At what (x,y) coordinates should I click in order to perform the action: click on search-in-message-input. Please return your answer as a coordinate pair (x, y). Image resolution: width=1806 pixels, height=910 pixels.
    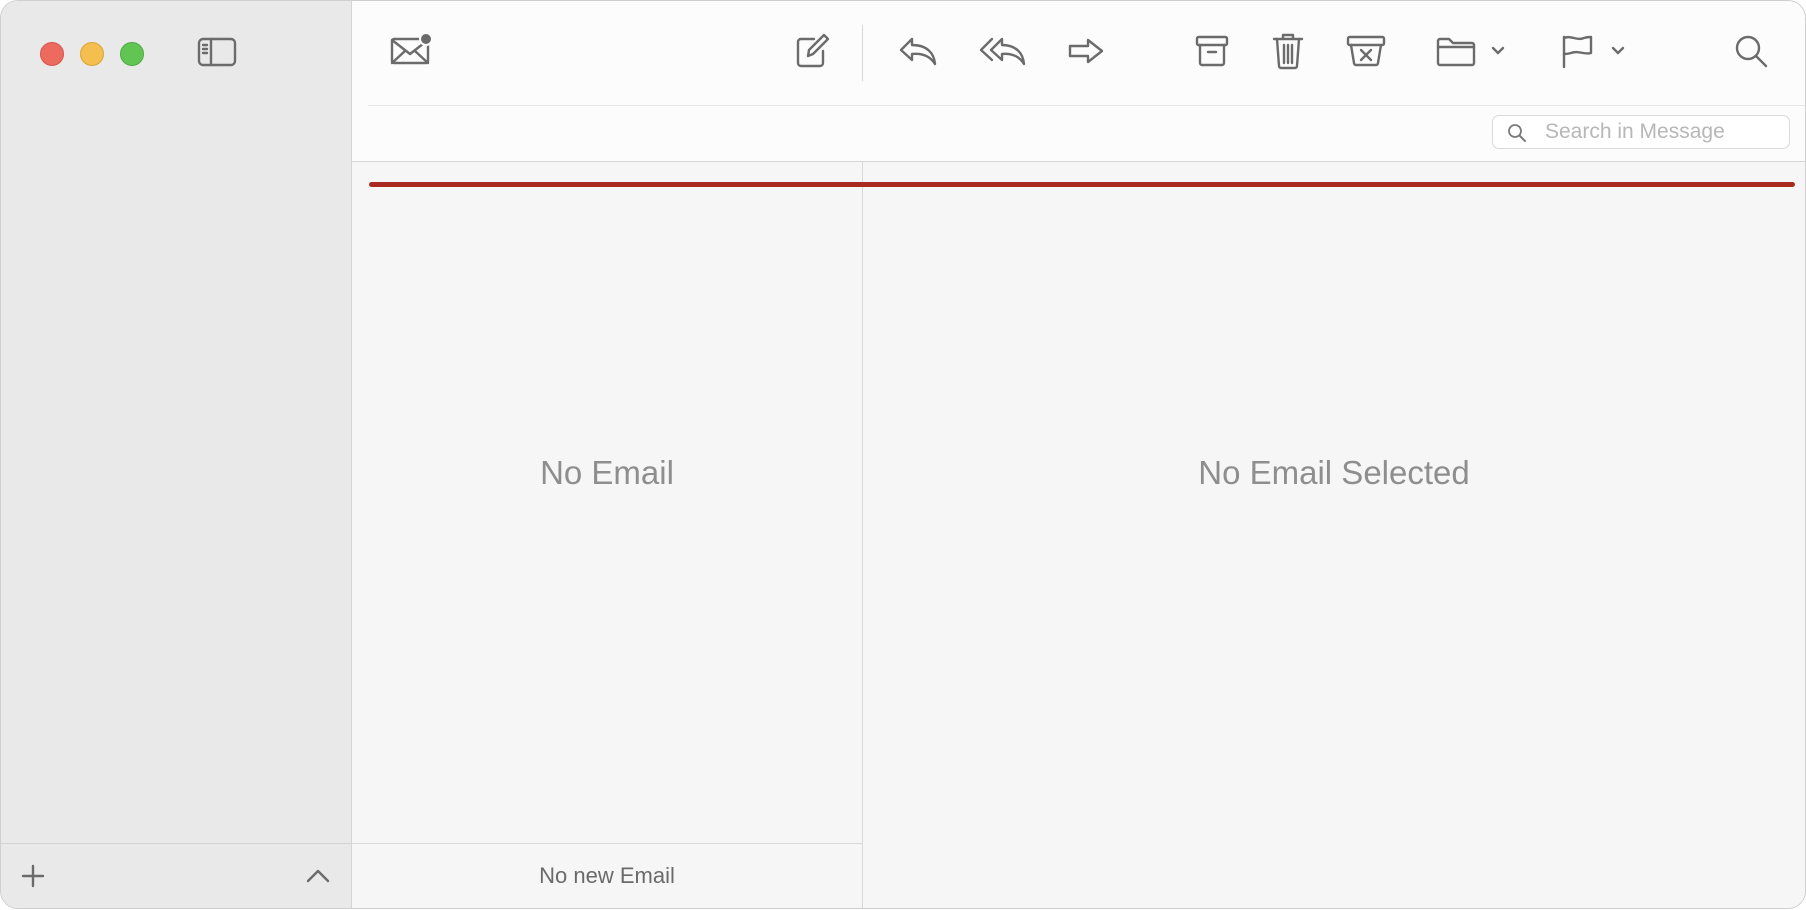
    Looking at the image, I should click on (1664, 132).